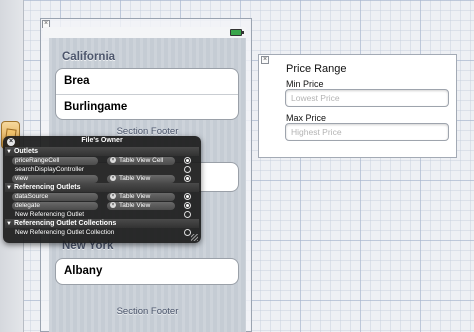 This screenshot has height=332, width=474. What do you see at coordinates (102, 205) in the screenshot?
I see `referencing-outlet-row: delegate × Table View` at bounding box center [102, 205].